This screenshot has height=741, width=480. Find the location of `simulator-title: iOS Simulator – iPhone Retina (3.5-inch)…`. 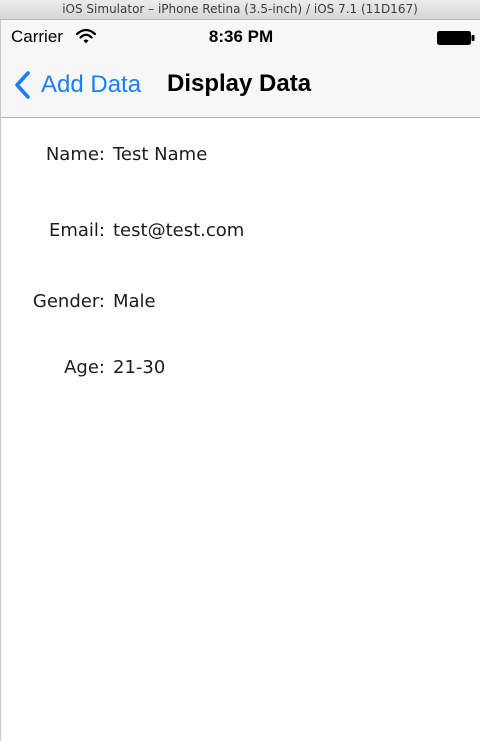

simulator-title: iOS Simulator – iPhone Retina (3.5-inch)… is located at coordinates (240, 9).